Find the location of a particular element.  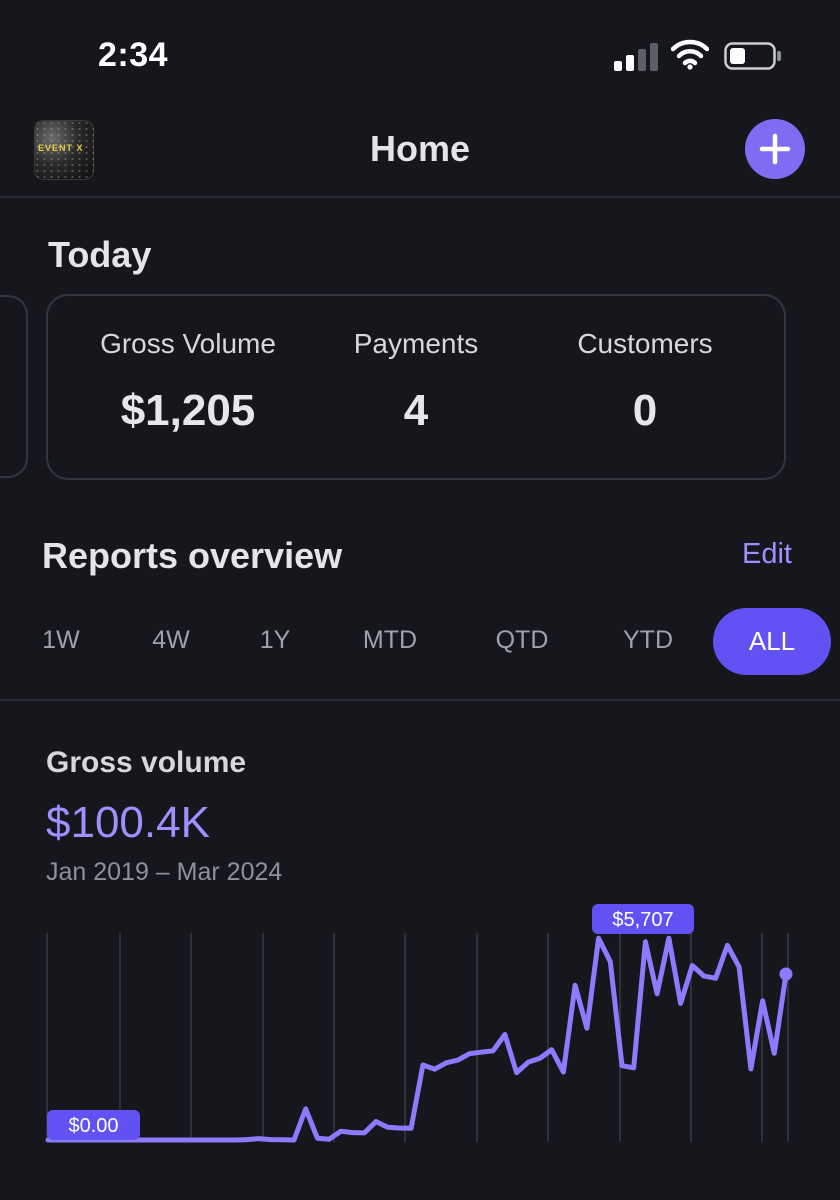

metric-value: 4 is located at coordinates (416, 410).